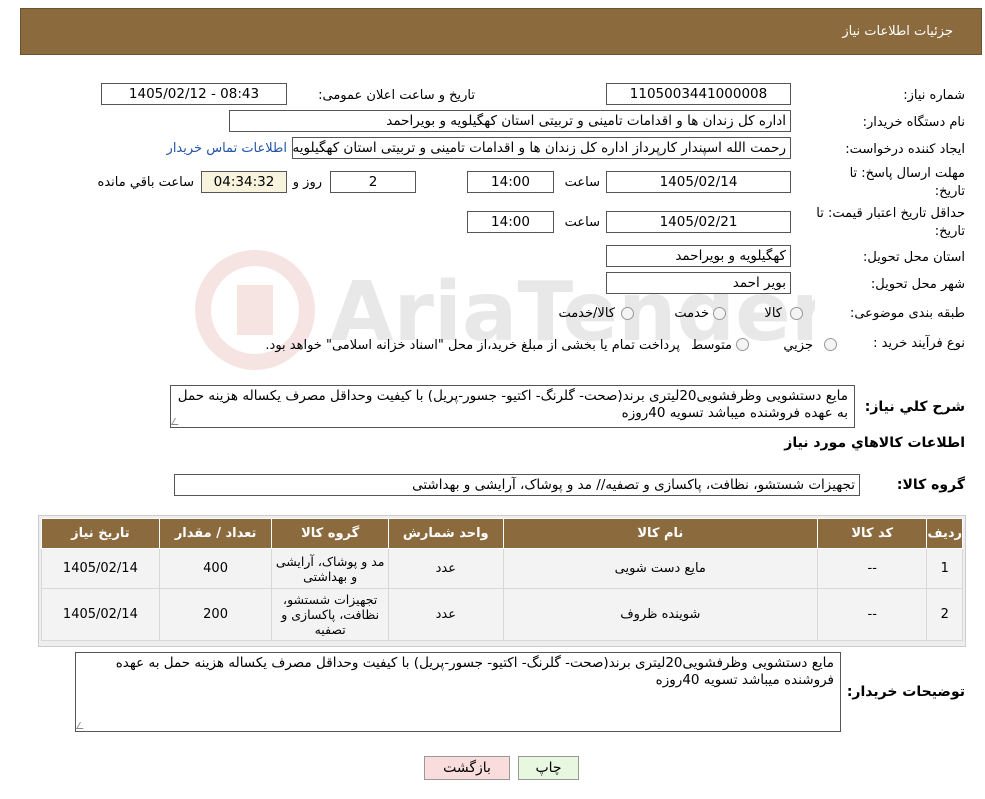 Image resolution: width=985 pixels, height=799 pixels. Describe the element at coordinates (698, 182) in the screenshot. I see `deadline-date-field: 1405/02/14` at that location.